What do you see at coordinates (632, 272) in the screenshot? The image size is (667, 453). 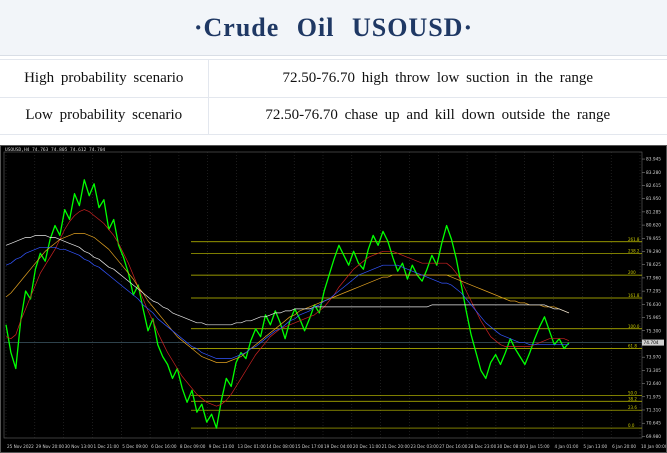 I see `fib-level-label: 200` at bounding box center [632, 272].